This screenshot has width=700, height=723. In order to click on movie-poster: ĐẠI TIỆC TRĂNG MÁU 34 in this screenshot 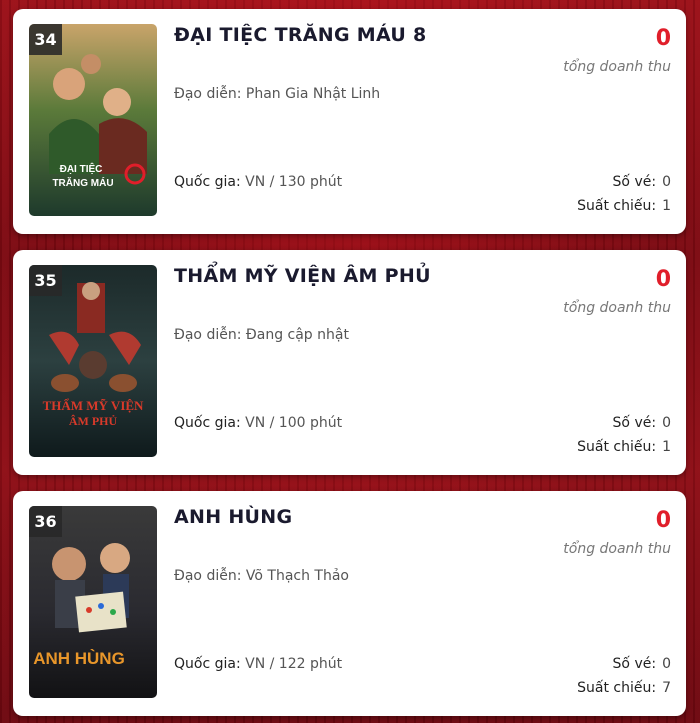, I will do `click(93, 120)`.